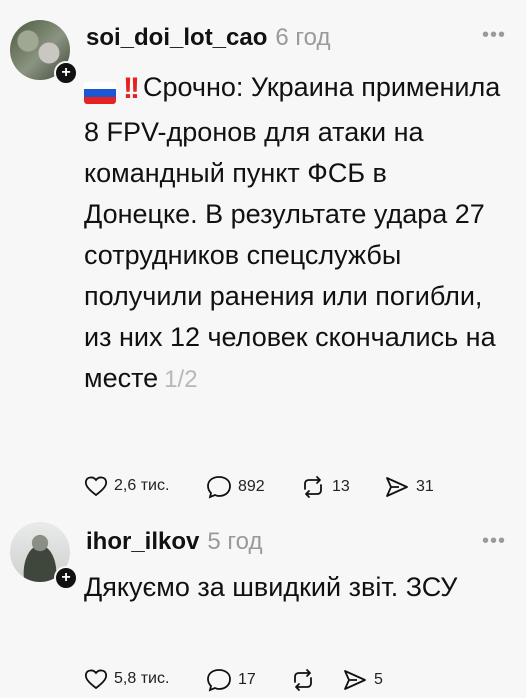  I want to click on like-count: 5,8 тис., so click(142, 678).